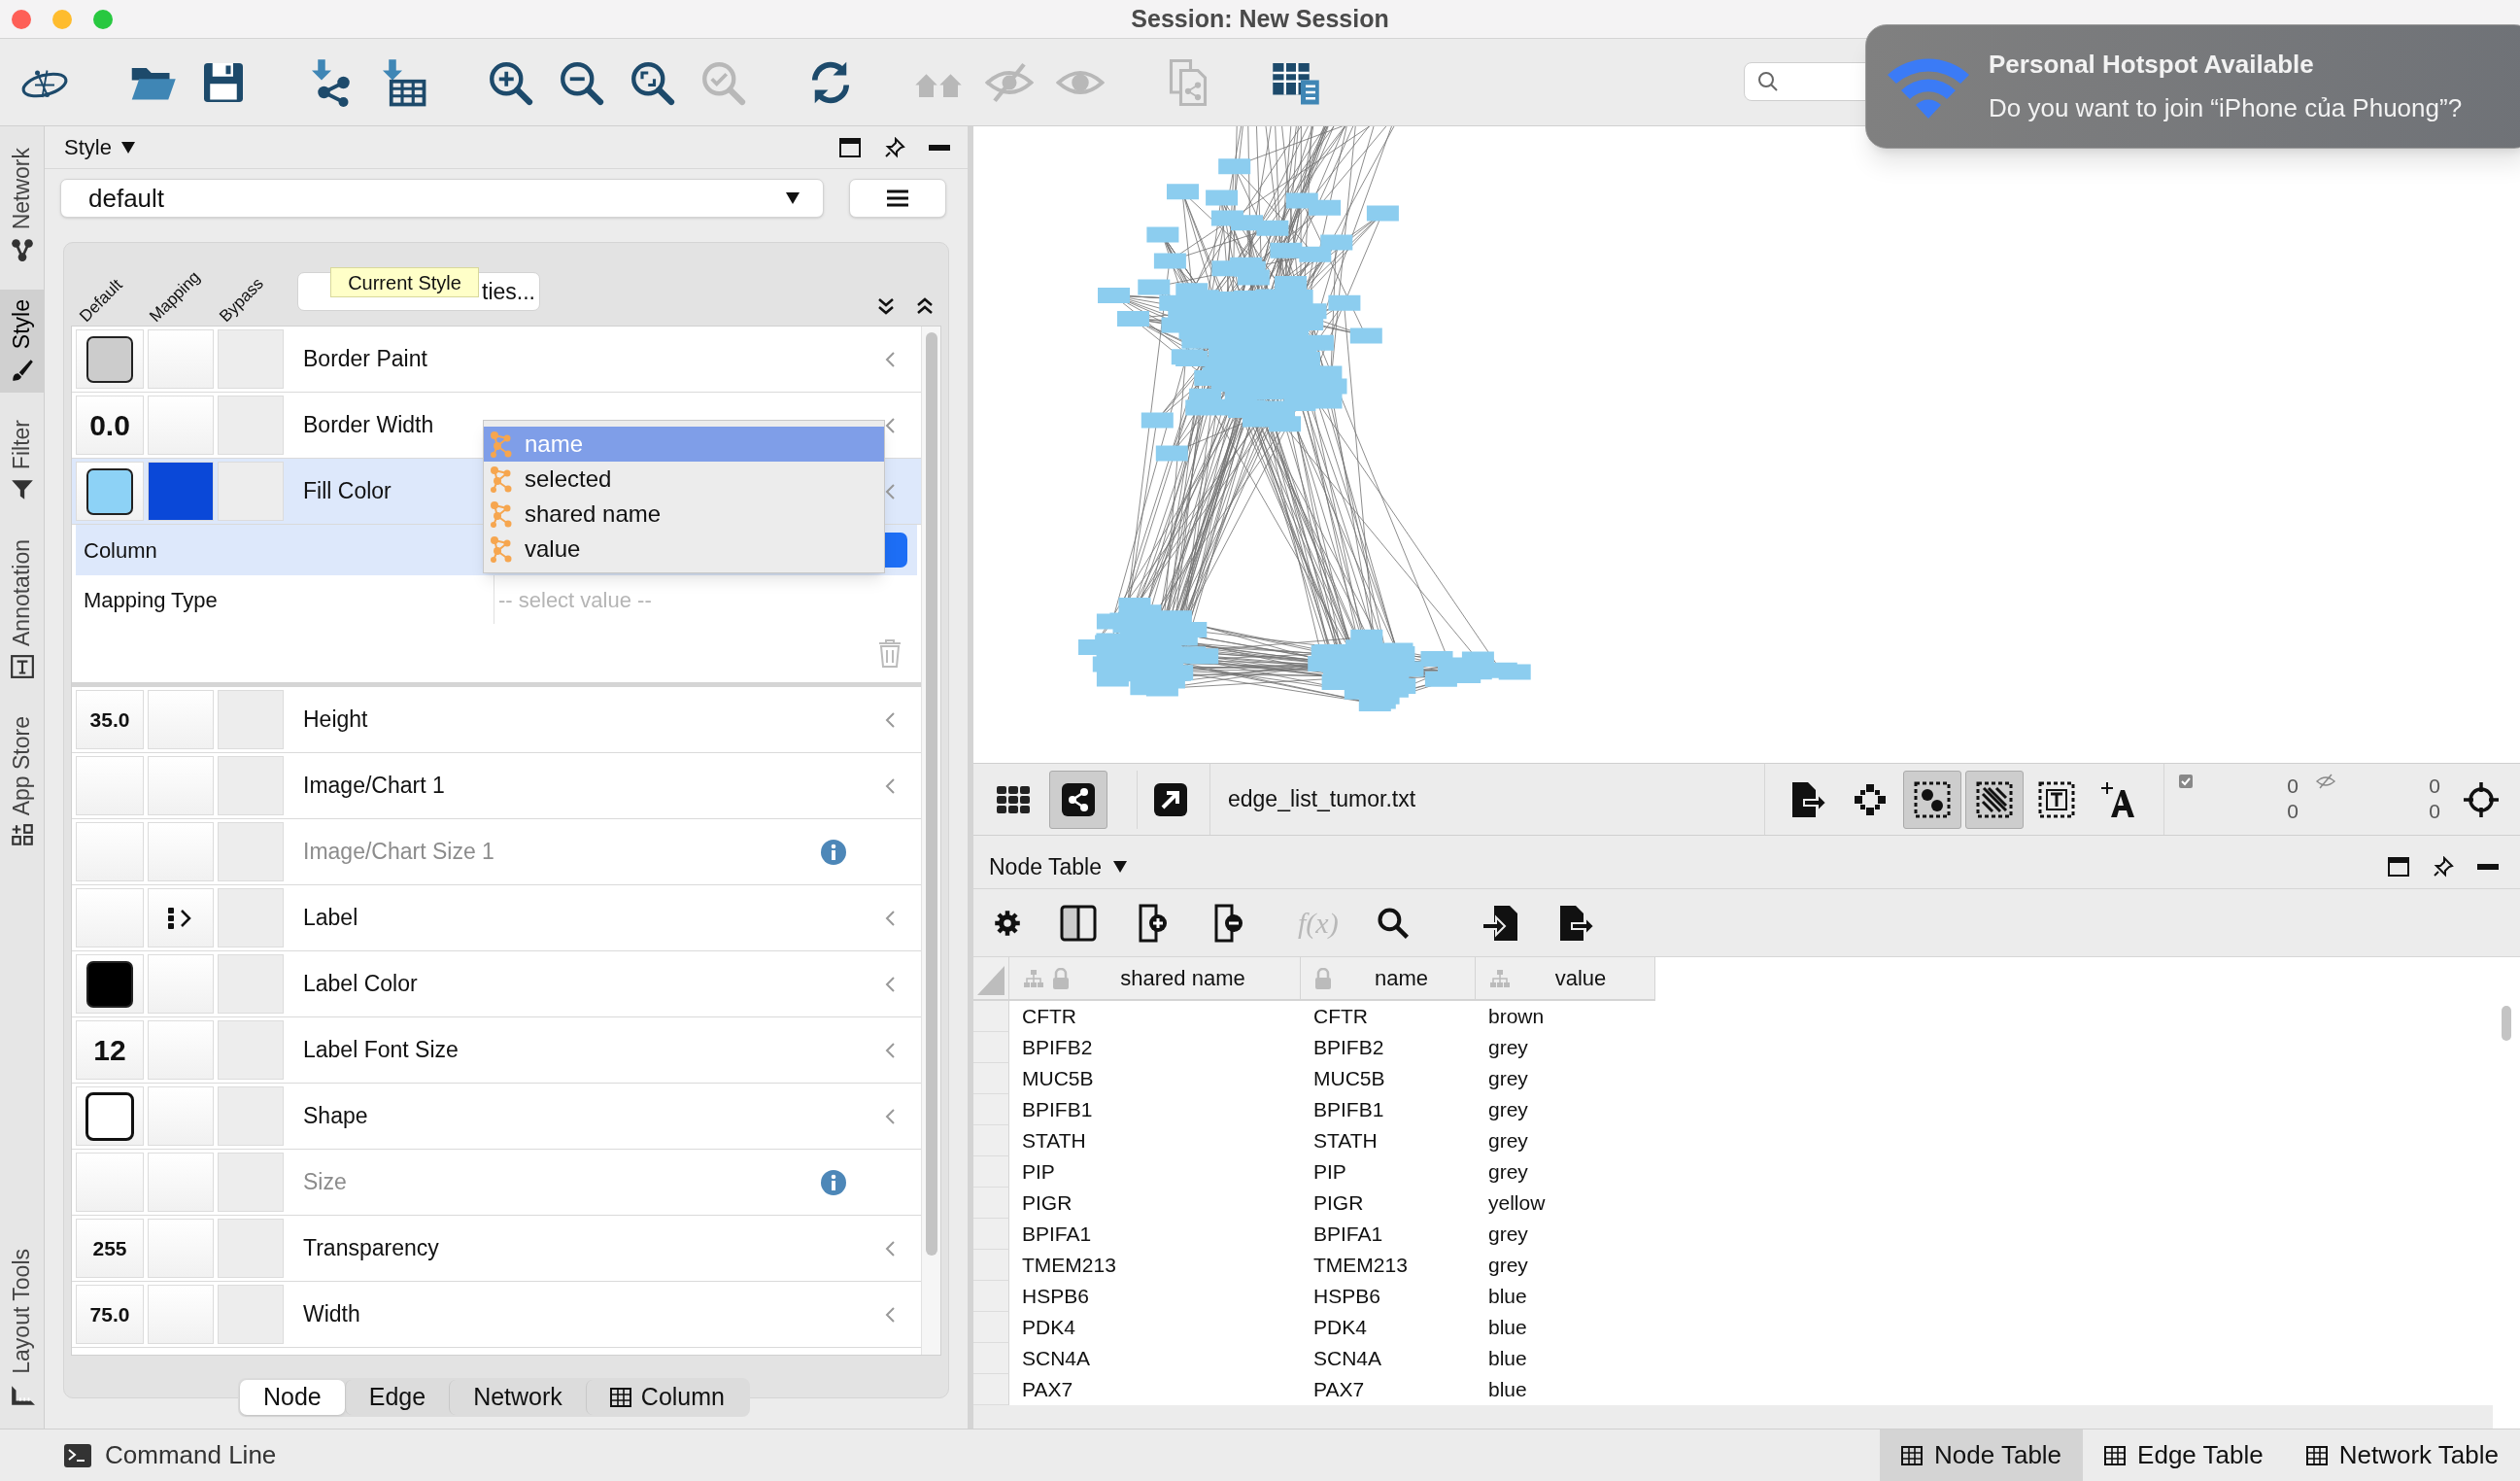 This screenshot has height=1481, width=2520. I want to click on notification-title: Personal Hotspot Available, so click(2152, 65).